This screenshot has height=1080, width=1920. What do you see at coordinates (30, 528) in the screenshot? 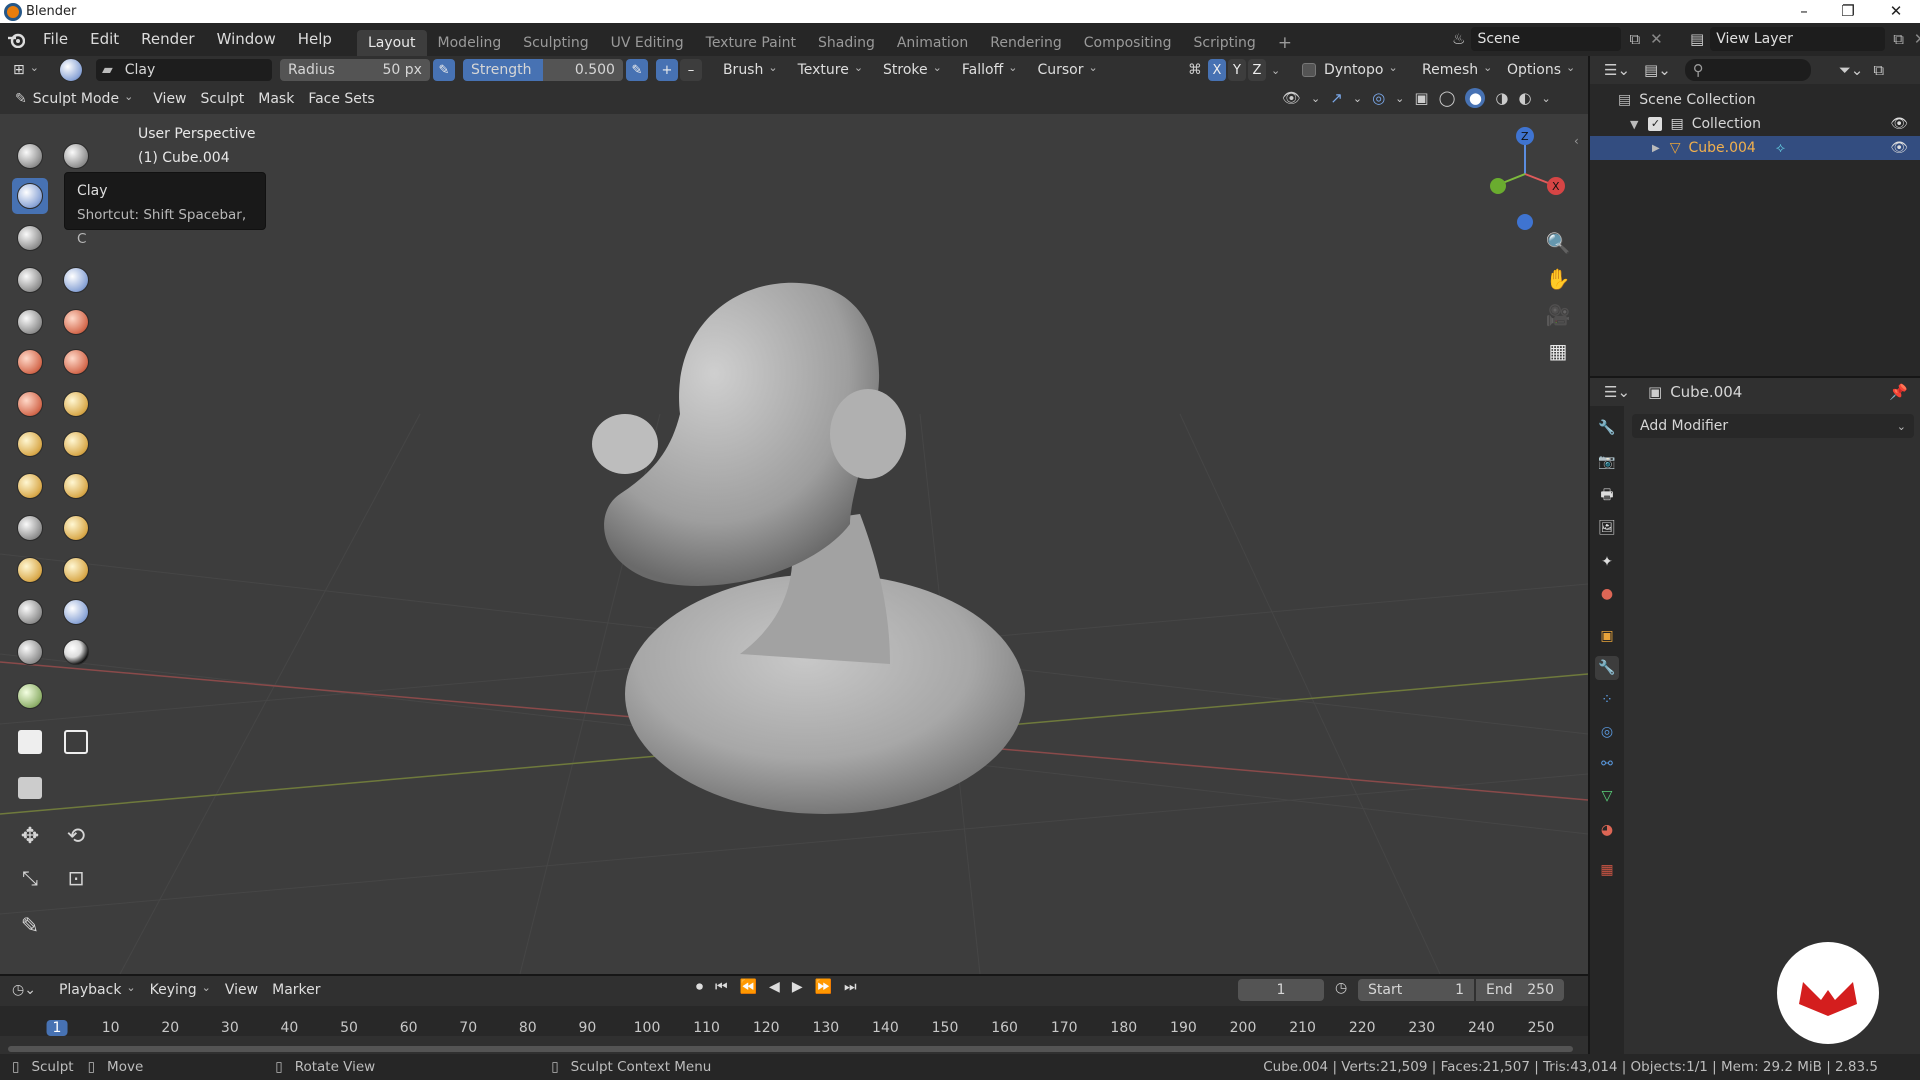
I see `tool-thumb` at bounding box center [30, 528].